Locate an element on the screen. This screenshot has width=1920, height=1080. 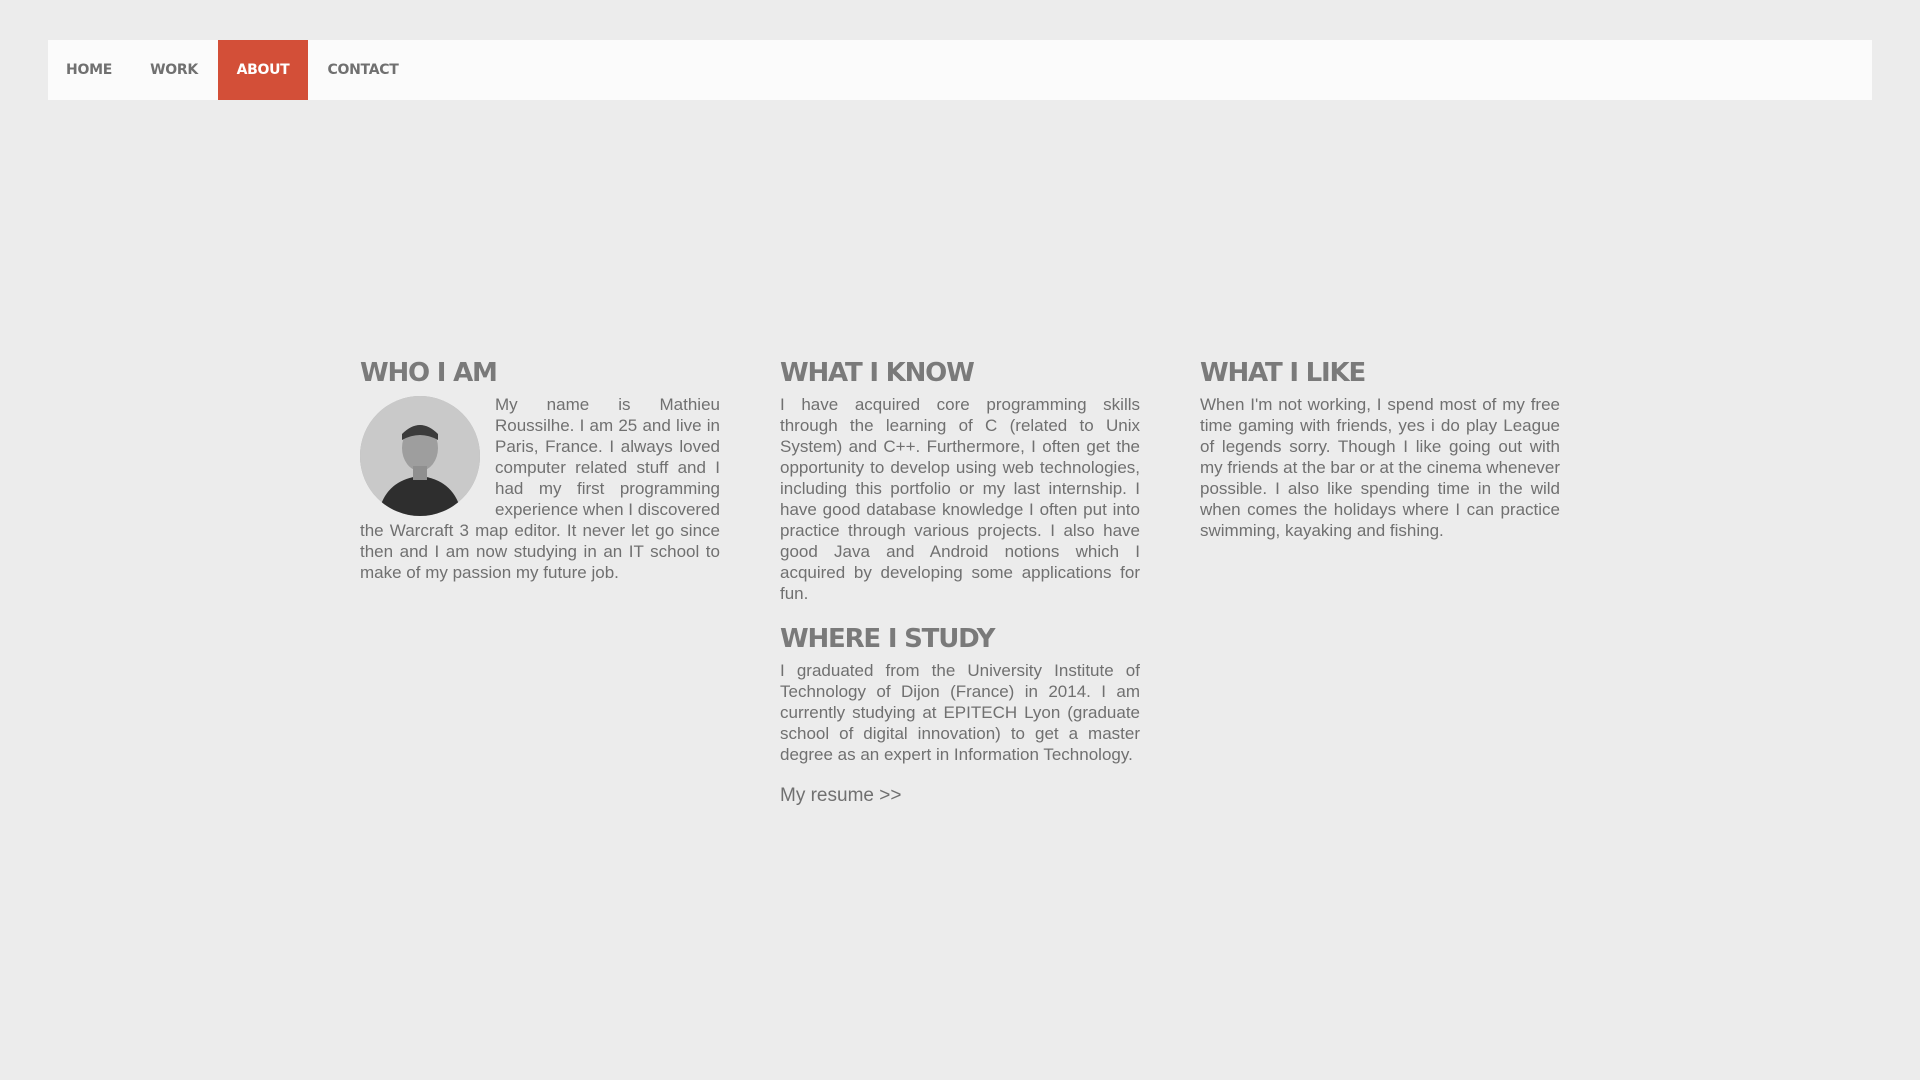
what-i-like-title: WHAT I LIKE is located at coordinates (1283, 373).